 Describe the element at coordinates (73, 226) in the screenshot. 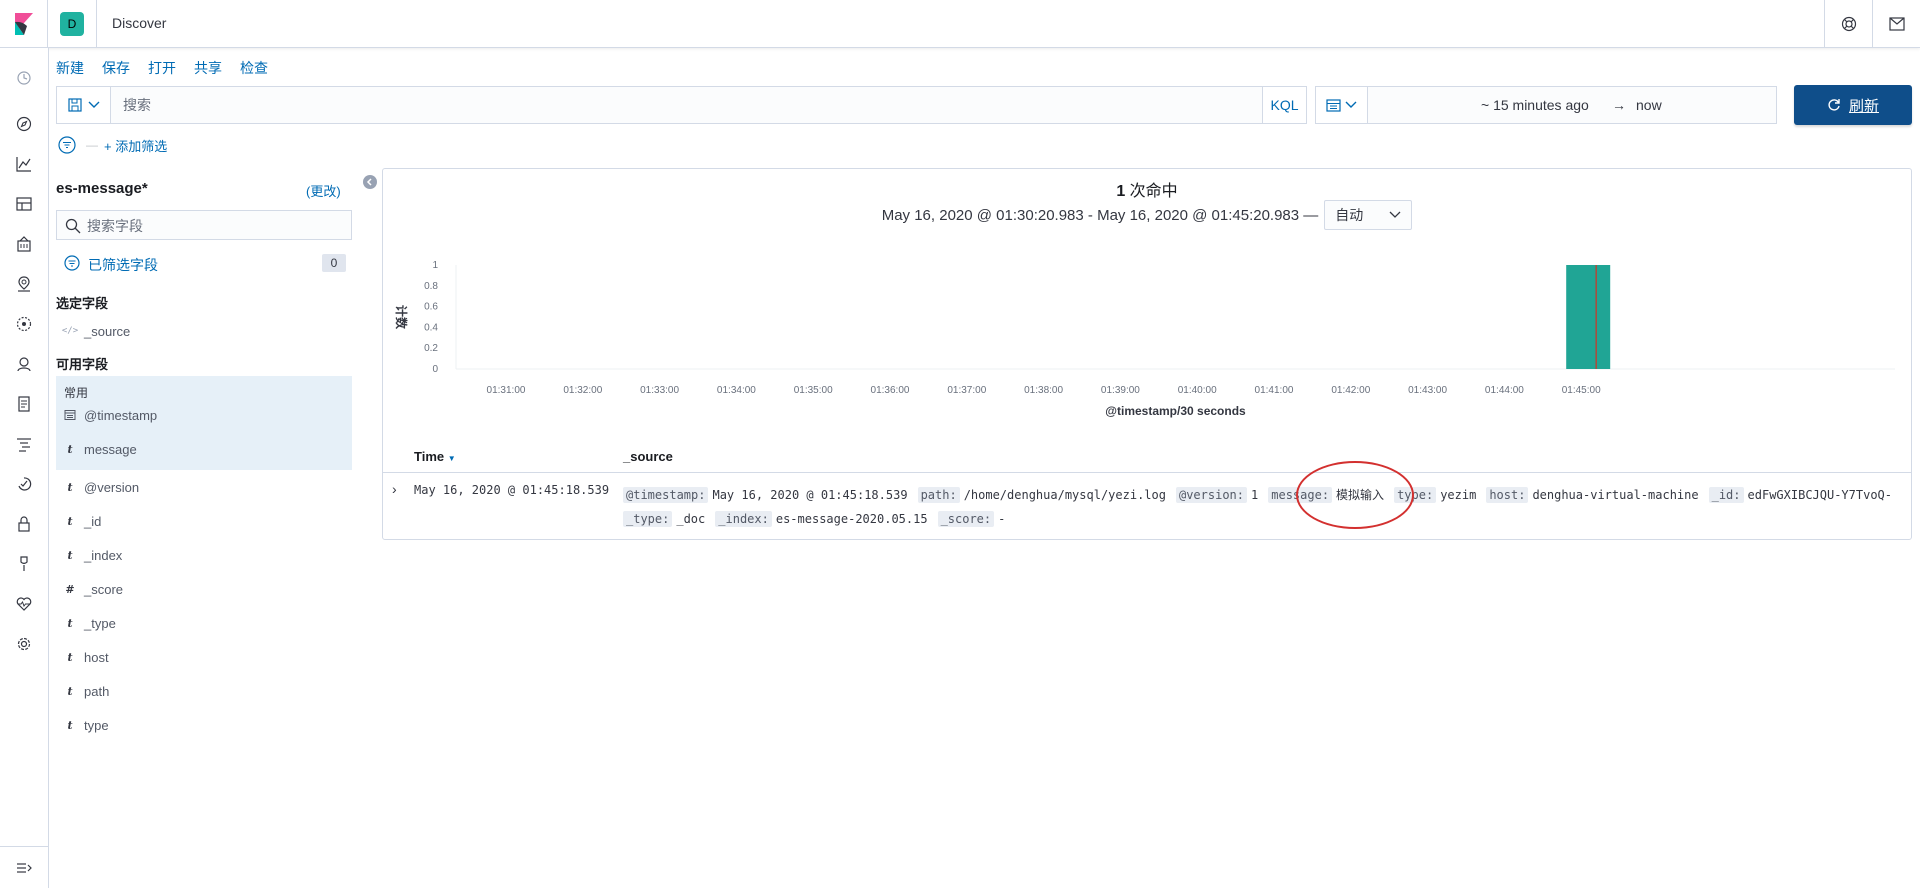

I see `search-icon` at that location.